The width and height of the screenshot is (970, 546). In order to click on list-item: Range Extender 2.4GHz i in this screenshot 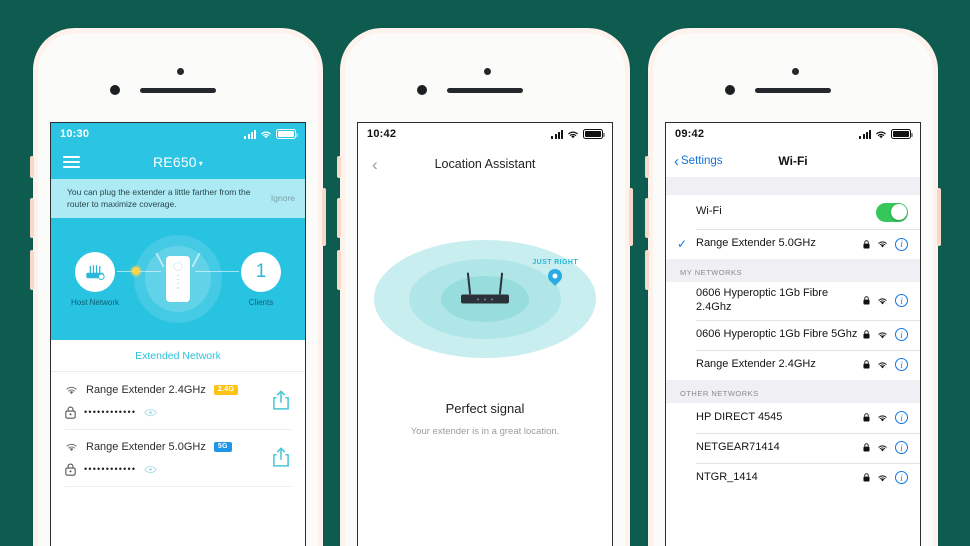, I will do `click(793, 364)`.